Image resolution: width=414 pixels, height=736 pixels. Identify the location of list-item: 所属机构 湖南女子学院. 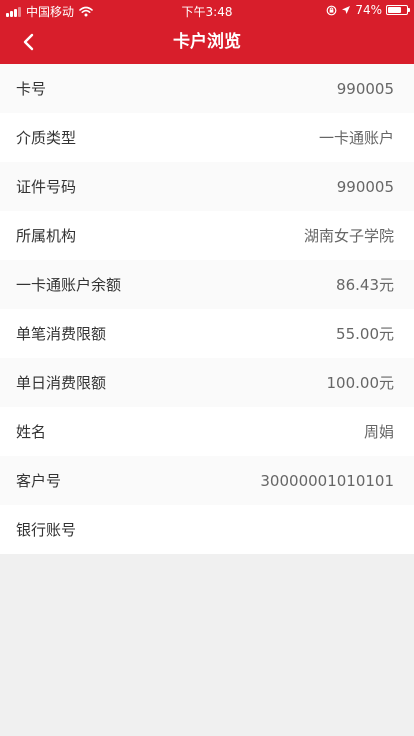
(207, 235).